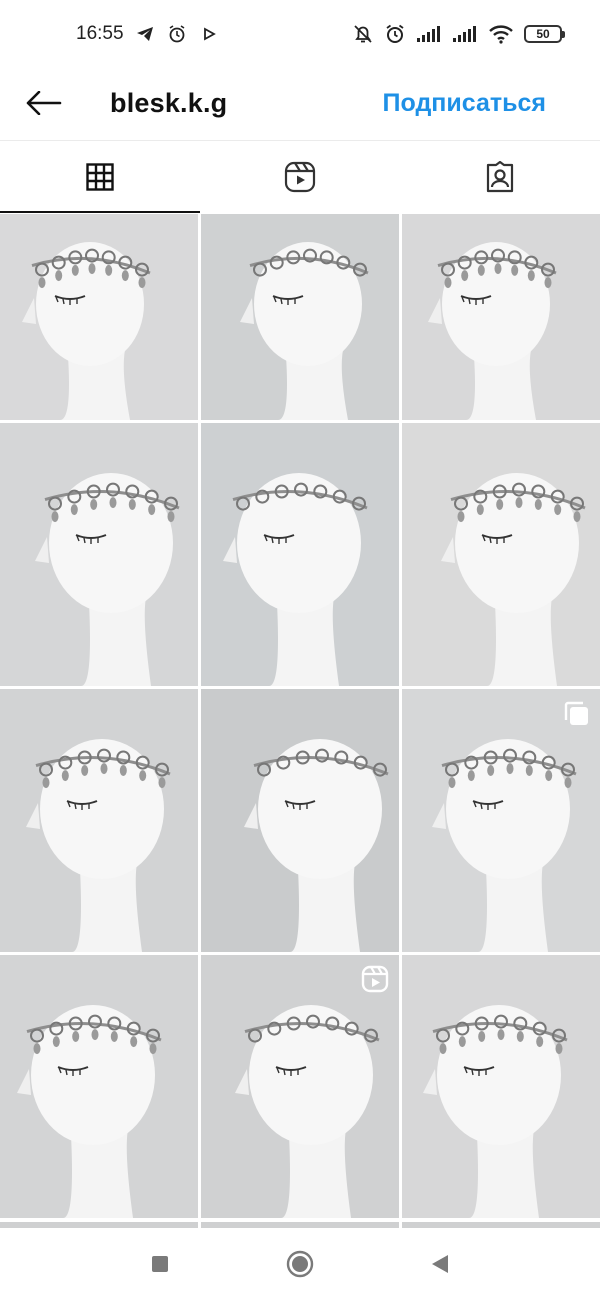 The height and width of the screenshot is (1299, 600). Describe the element at coordinates (300, 103) in the screenshot. I see `profile-header: blesk.k.g Подписаться` at that location.